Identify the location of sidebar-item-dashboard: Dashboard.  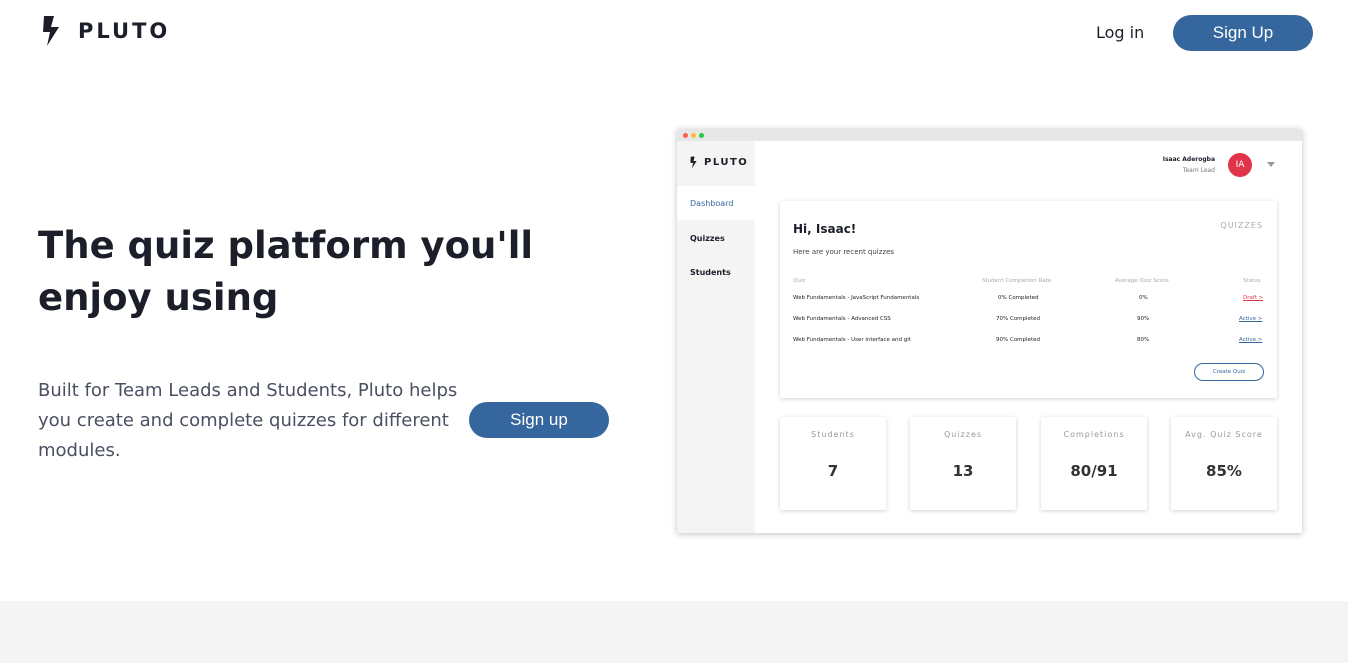
(716, 203).